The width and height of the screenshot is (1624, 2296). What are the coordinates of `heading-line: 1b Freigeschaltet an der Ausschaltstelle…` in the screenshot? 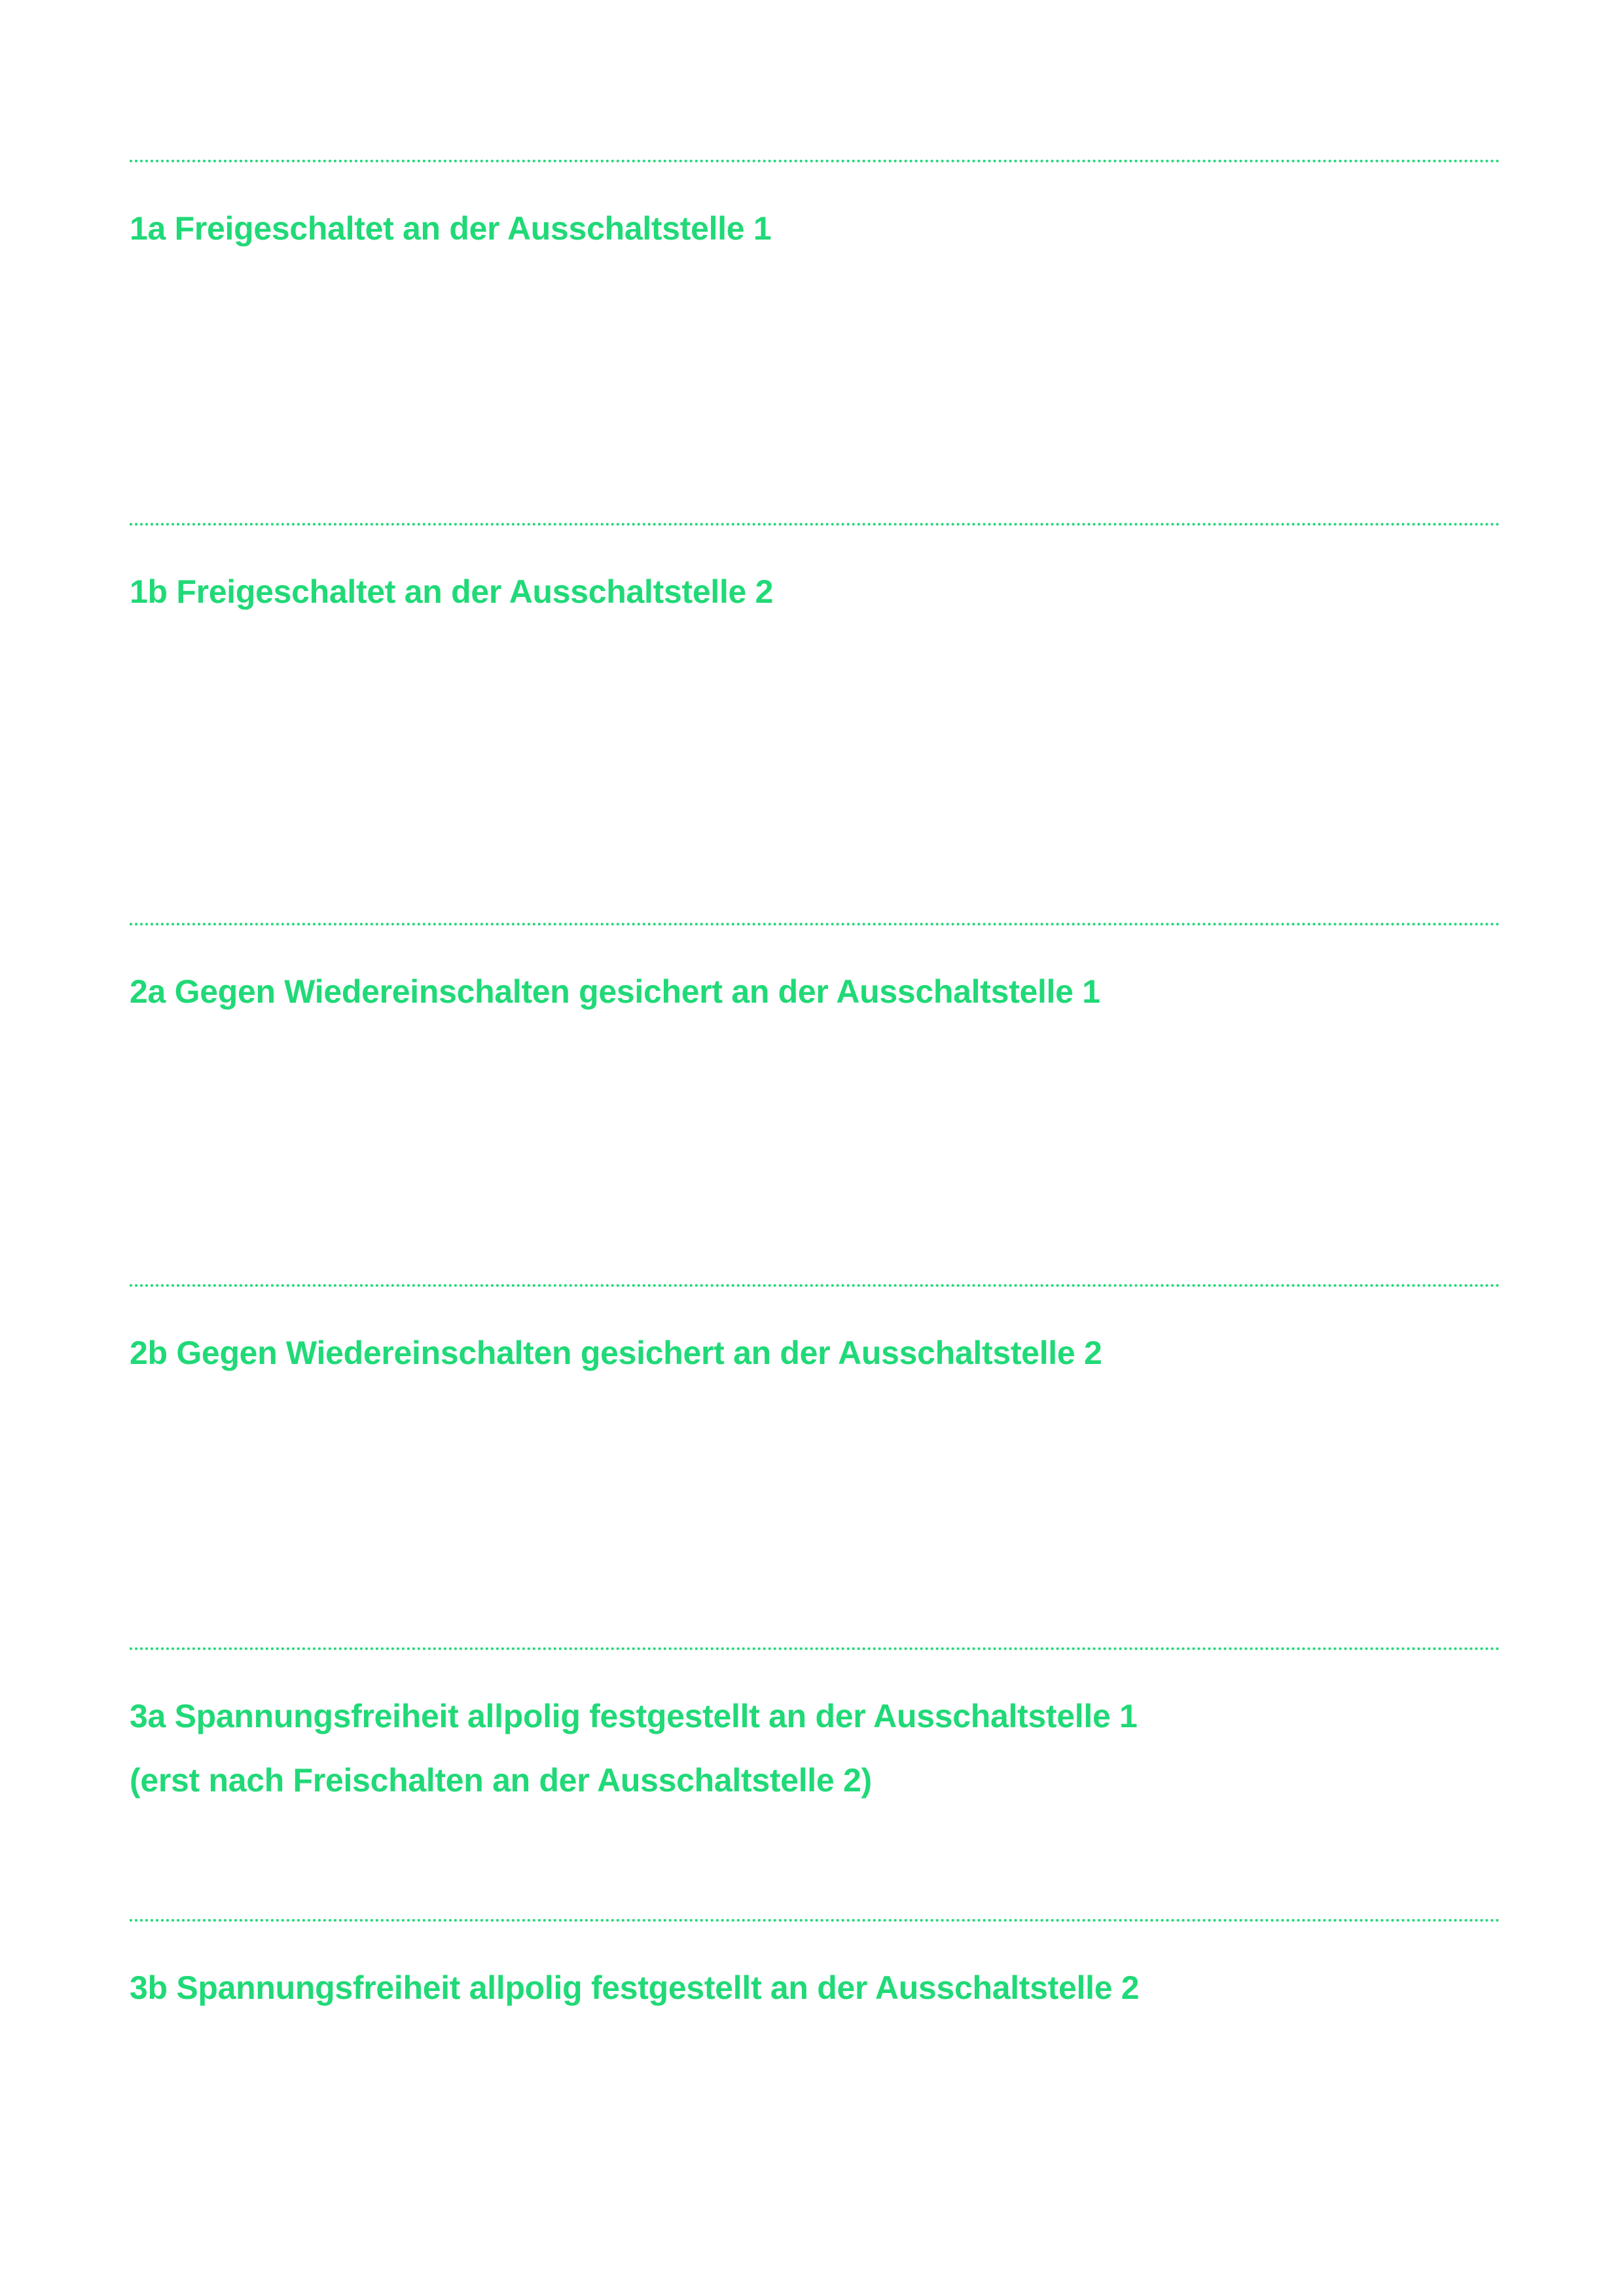 It's located at (452, 591).